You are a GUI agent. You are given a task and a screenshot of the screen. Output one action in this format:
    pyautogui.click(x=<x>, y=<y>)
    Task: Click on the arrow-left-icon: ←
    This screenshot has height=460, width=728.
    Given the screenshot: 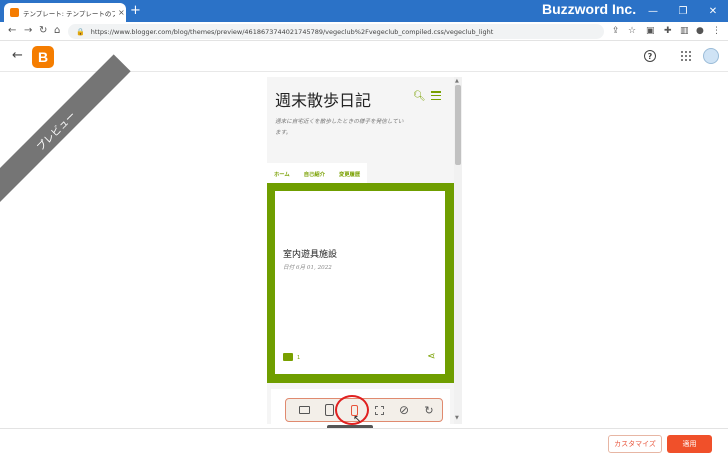 What is the action you would take?
    pyautogui.click(x=17, y=55)
    